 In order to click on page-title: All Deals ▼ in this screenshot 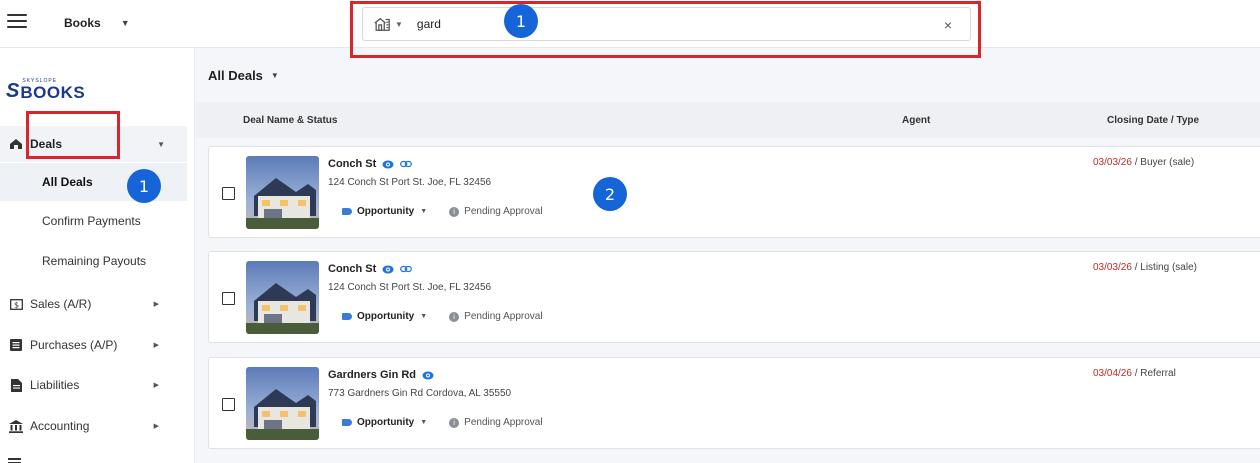, I will do `click(243, 75)`.